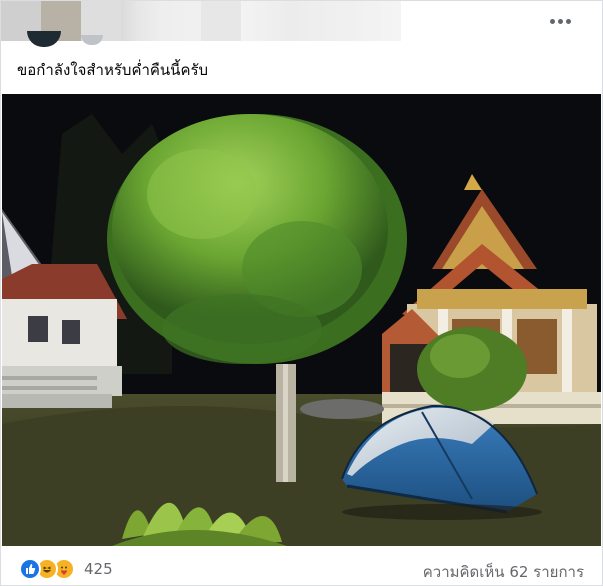 This screenshot has height=586, width=603. I want to click on like-icon, so click(30, 569).